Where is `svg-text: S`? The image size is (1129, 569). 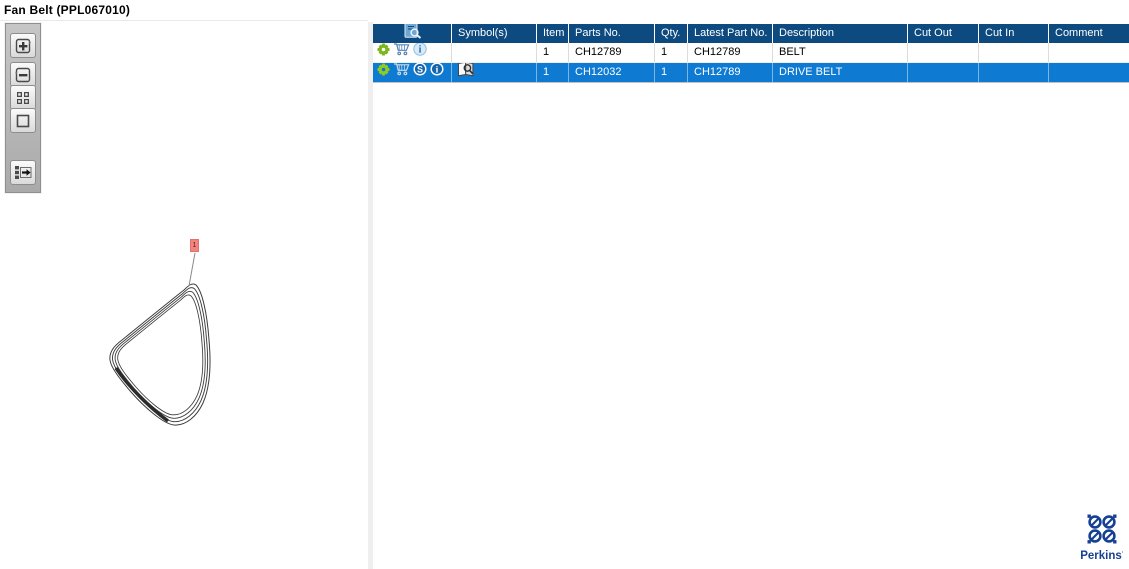
svg-text: S is located at coordinates (420, 69).